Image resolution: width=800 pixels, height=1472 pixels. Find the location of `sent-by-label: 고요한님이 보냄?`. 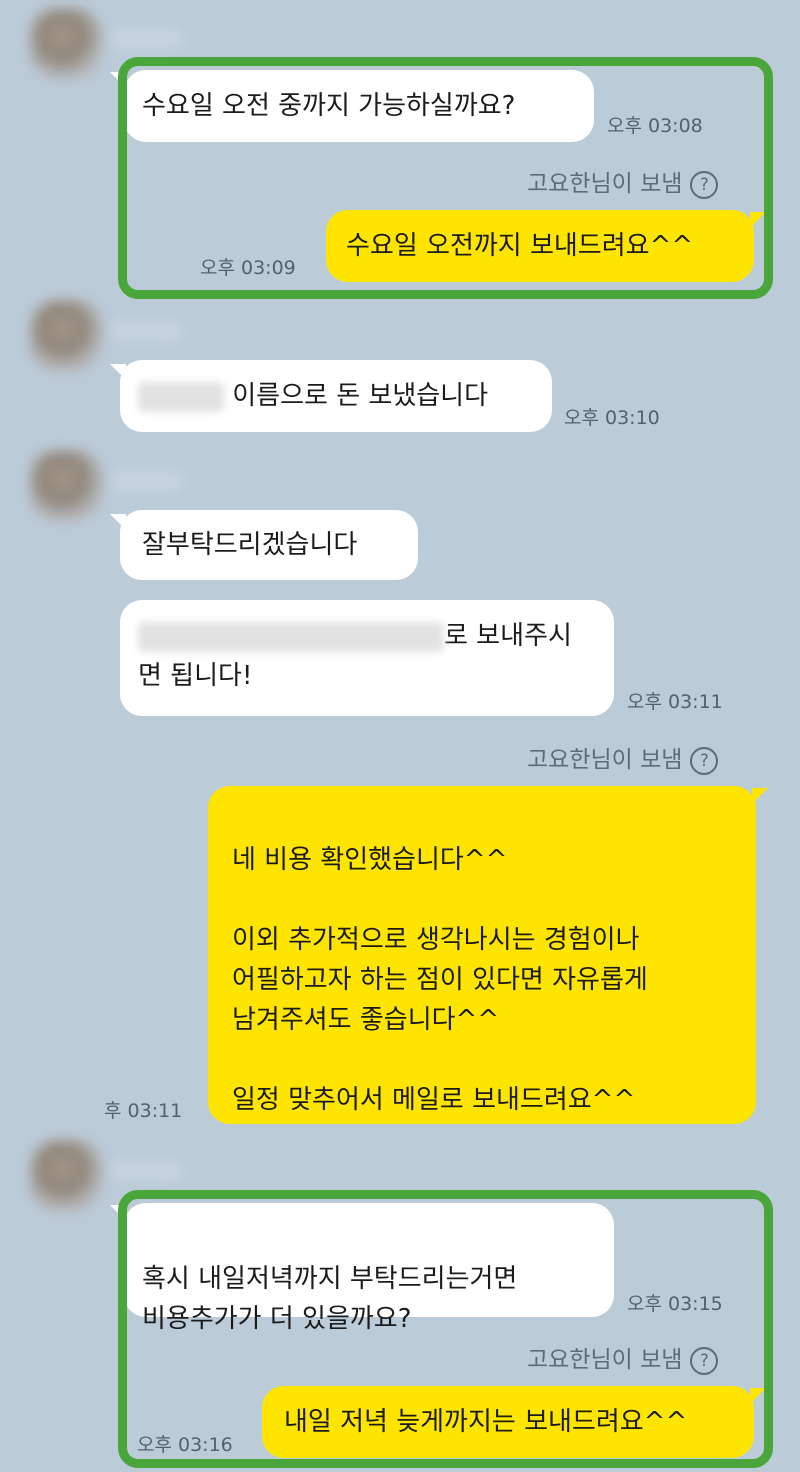

sent-by-label: 고요한님이 보냄? is located at coordinates (623, 757).